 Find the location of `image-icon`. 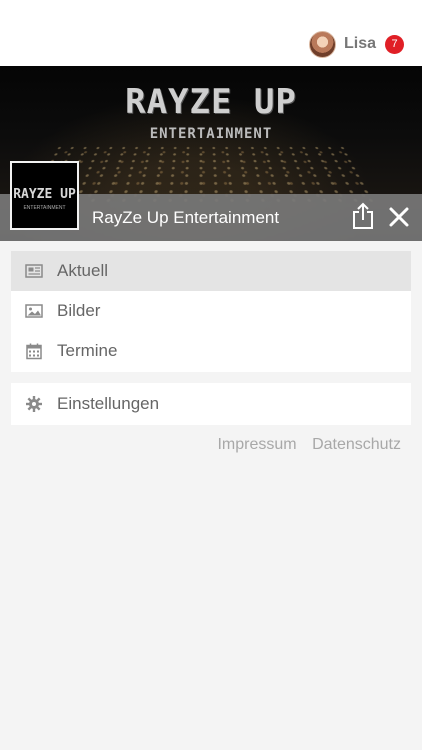

image-icon is located at coordinates (34, 311).